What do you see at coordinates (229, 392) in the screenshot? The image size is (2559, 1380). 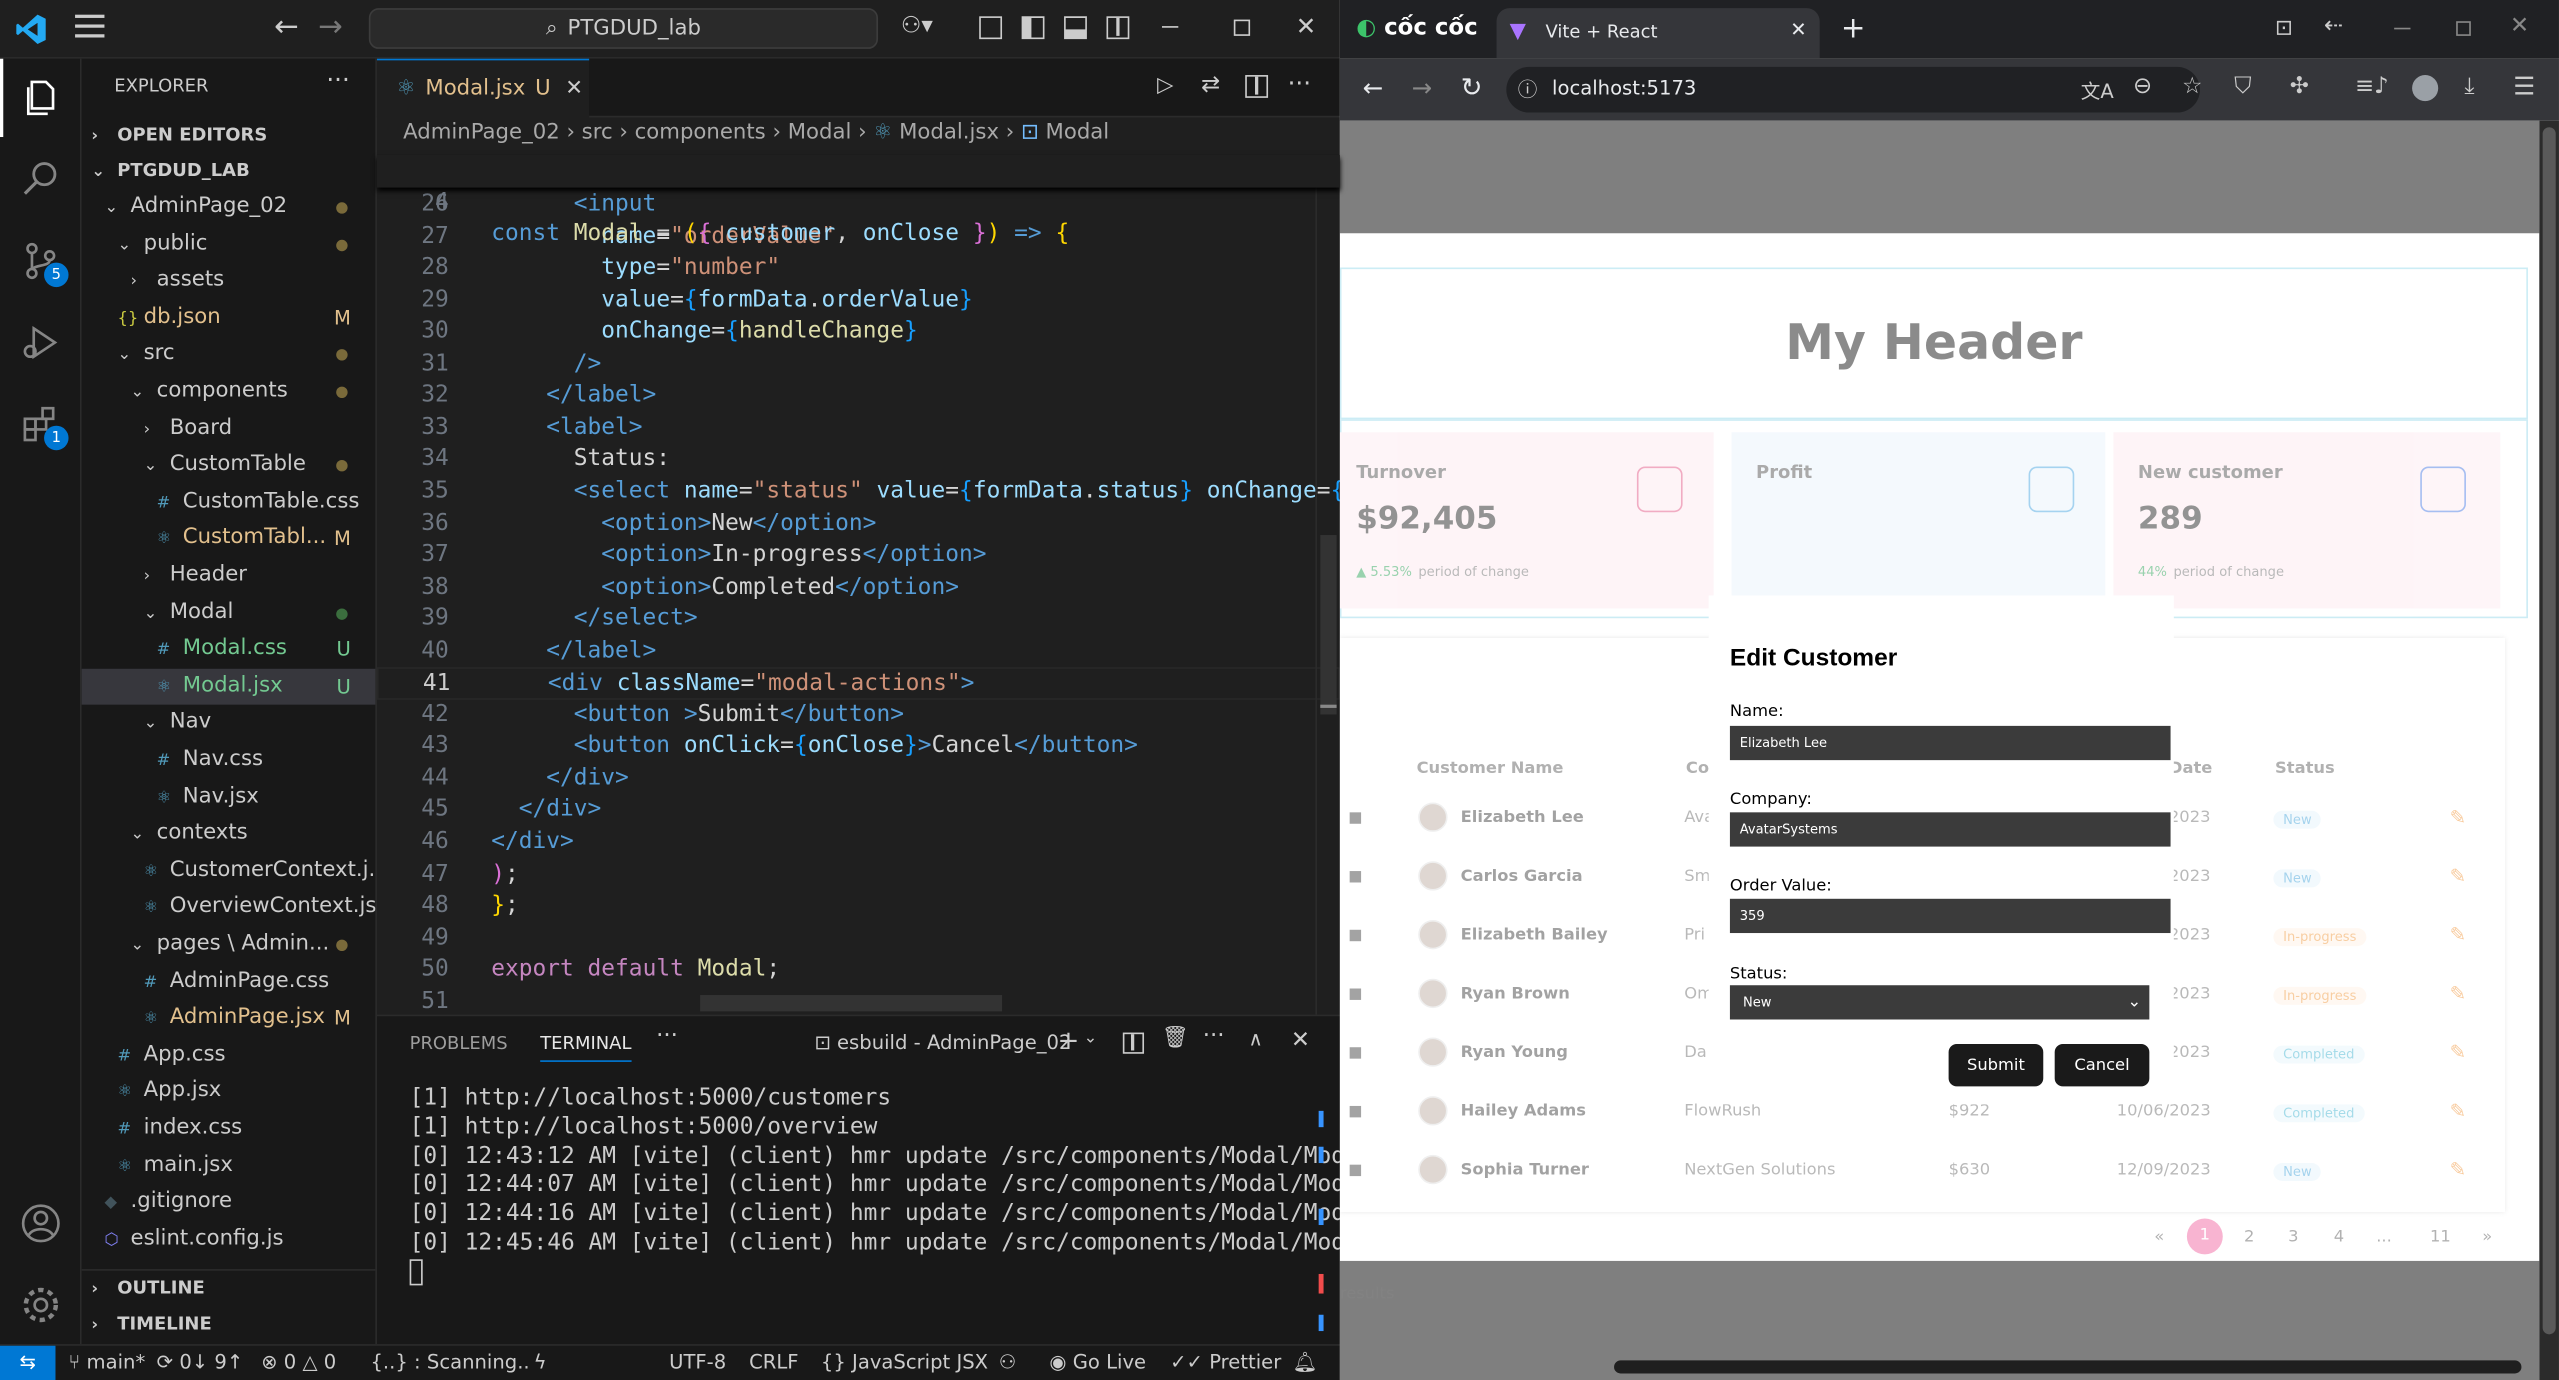 I see `tree-item: ⌄ components` at bounding box center [229, 392].